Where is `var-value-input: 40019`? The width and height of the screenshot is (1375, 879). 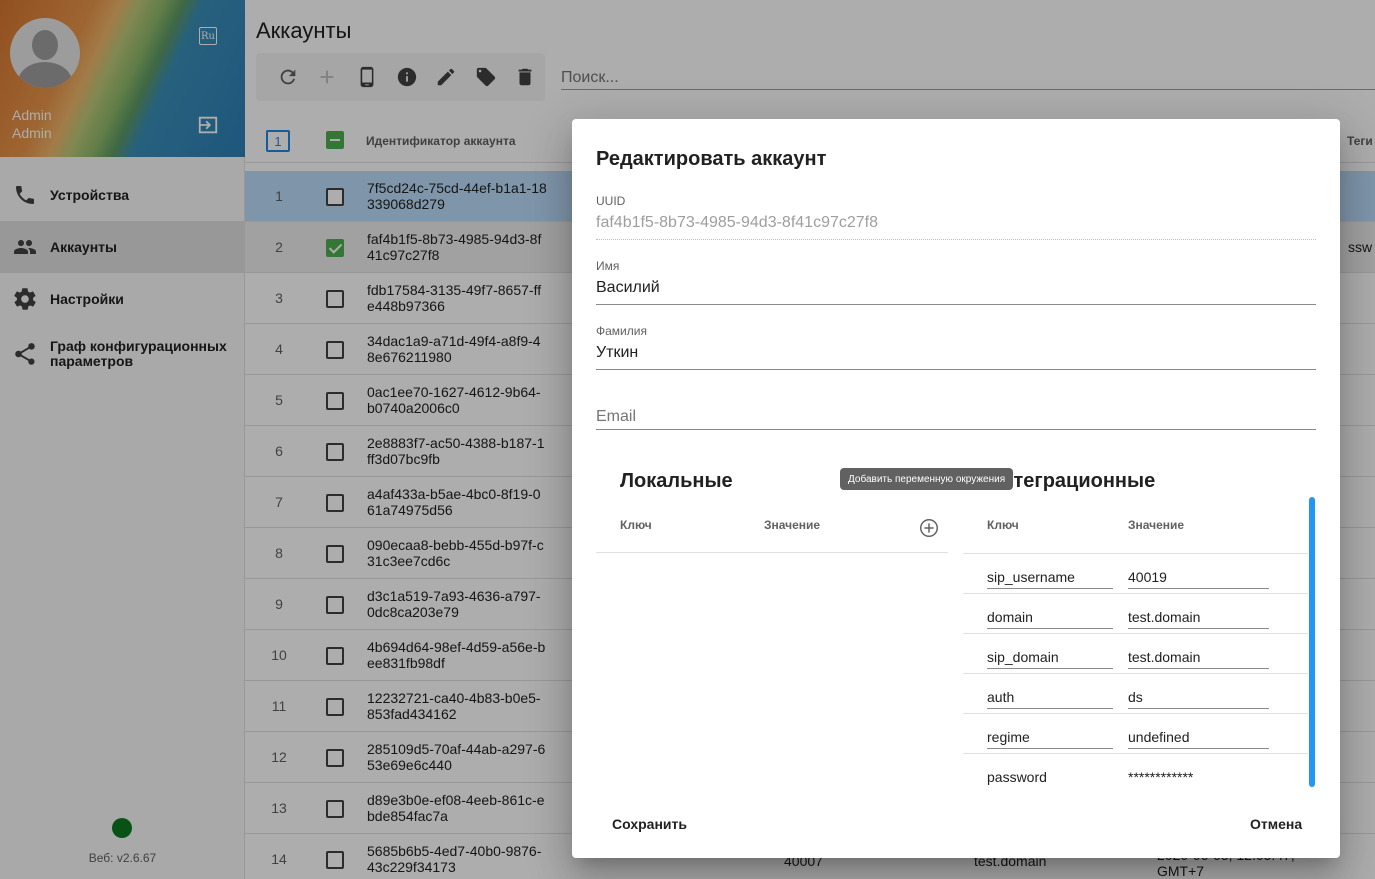 var-value-input: 40019 is located at coordinates (1198, 579).